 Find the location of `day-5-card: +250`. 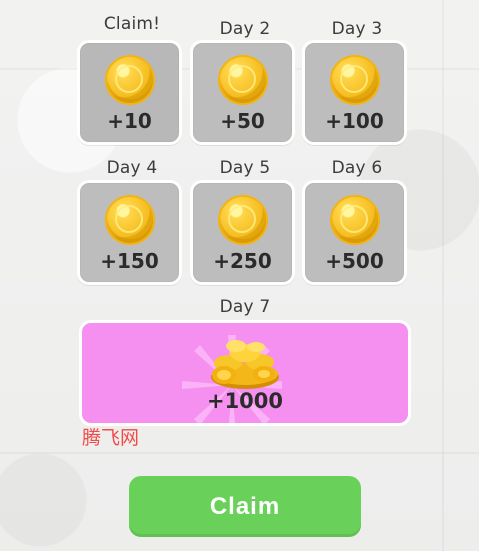

day-5-card: +250 is located at coordinates (242, 232).